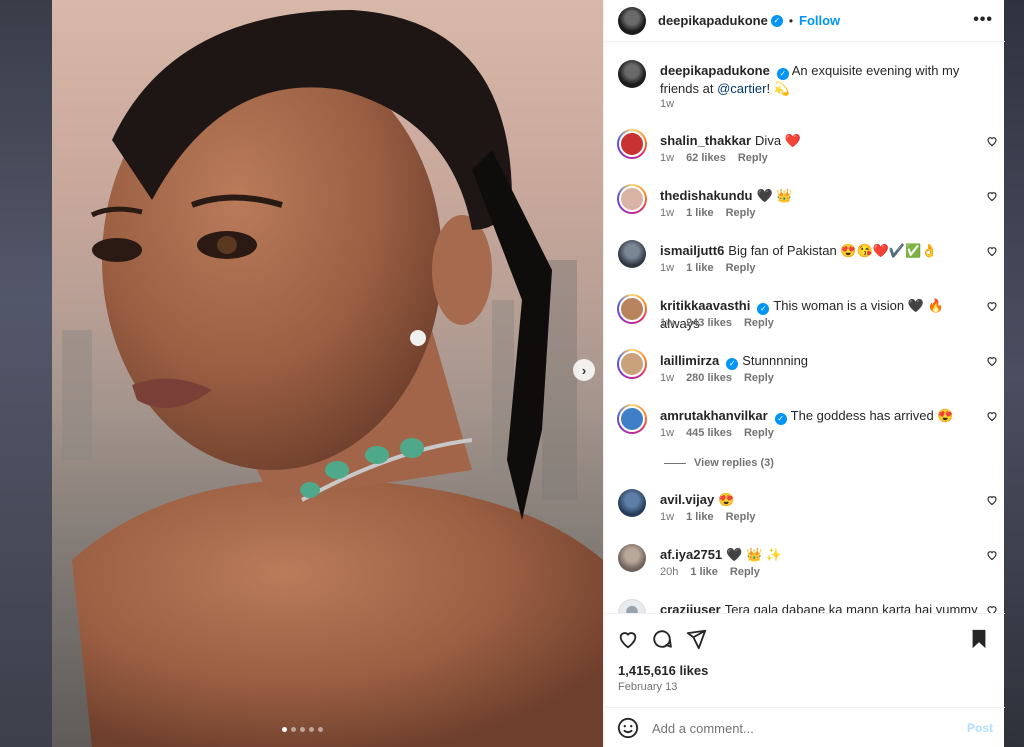 This screenshot has width=1024, height=747. What do you see at coordinates (696, 639) in the screenshot?
I see `share-icon` at bounding box center [696, 639].